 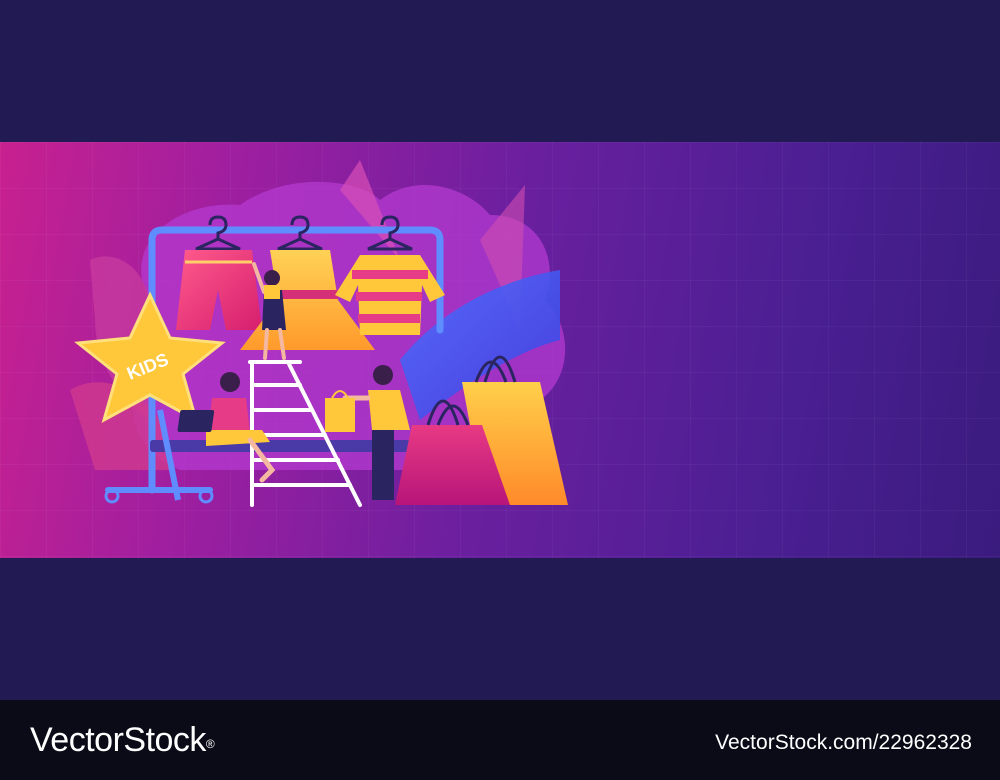 I want to click on brand-name: VectorStock, so click(x=118, y=740).